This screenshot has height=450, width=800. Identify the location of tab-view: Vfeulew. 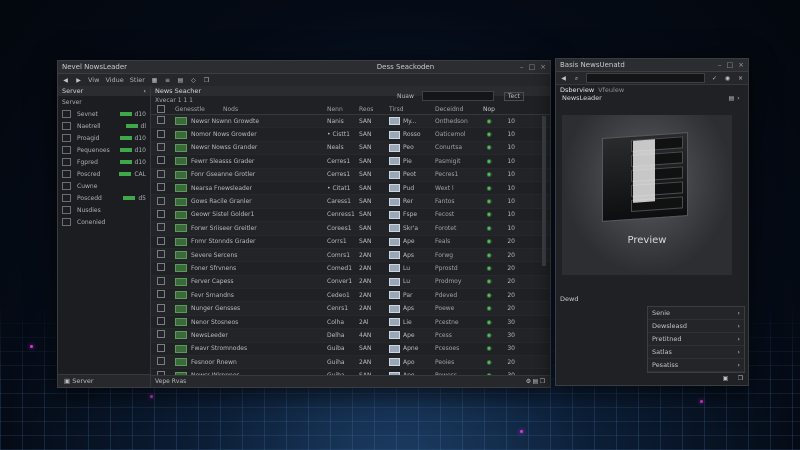
(611, 90).